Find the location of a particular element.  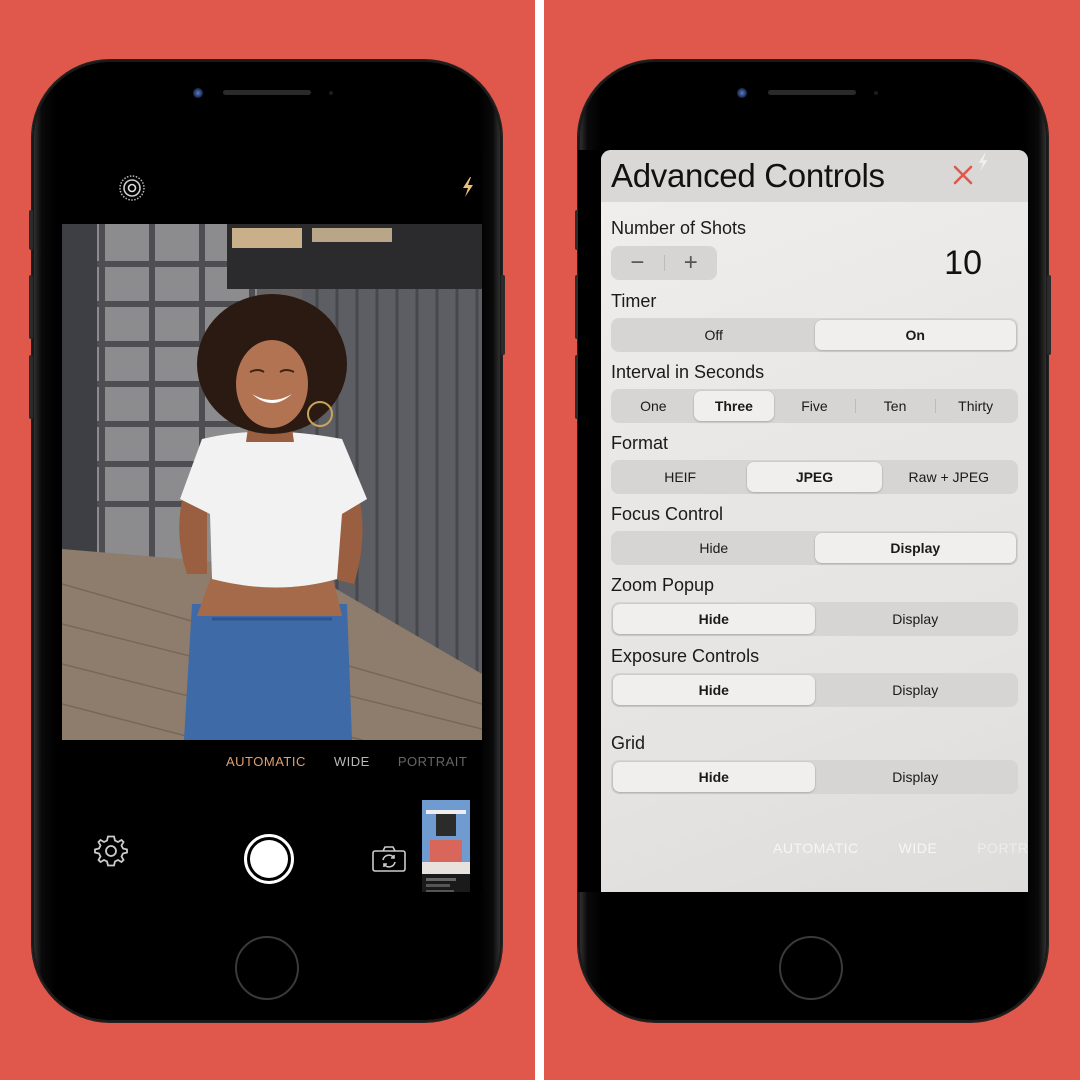

grid-label: Grid is located at coordinates (628, 743).